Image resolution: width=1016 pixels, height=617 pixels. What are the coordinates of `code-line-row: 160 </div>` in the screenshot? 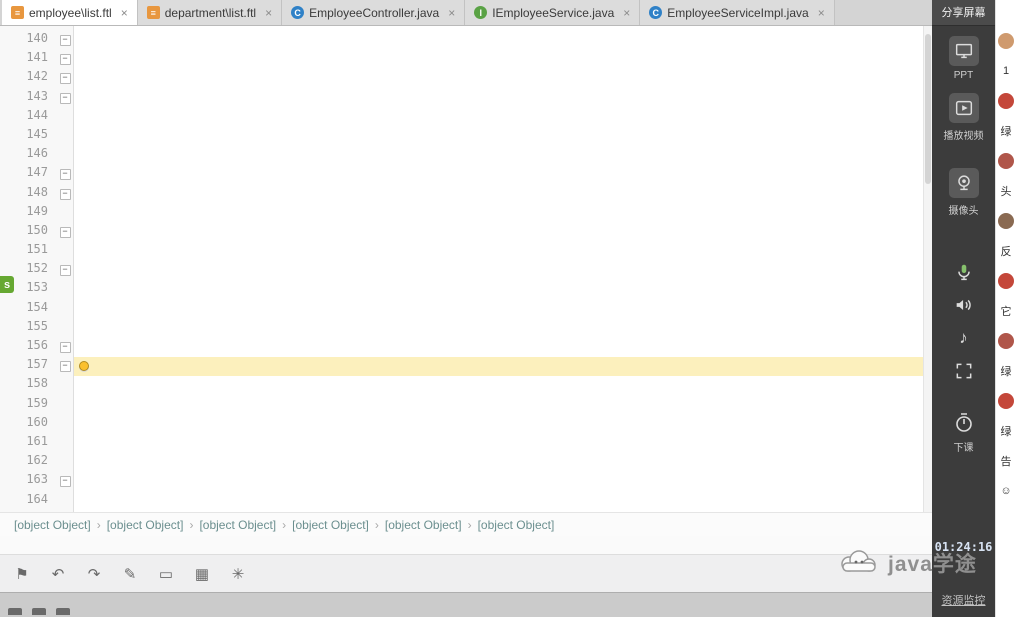 It's located at (466, 424).